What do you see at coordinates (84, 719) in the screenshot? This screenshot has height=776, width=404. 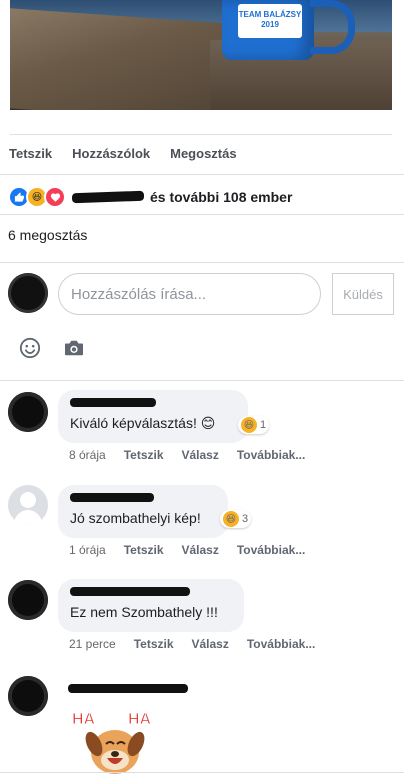 I see `sticker-text-left: HA` at bounding box center [84, 719].